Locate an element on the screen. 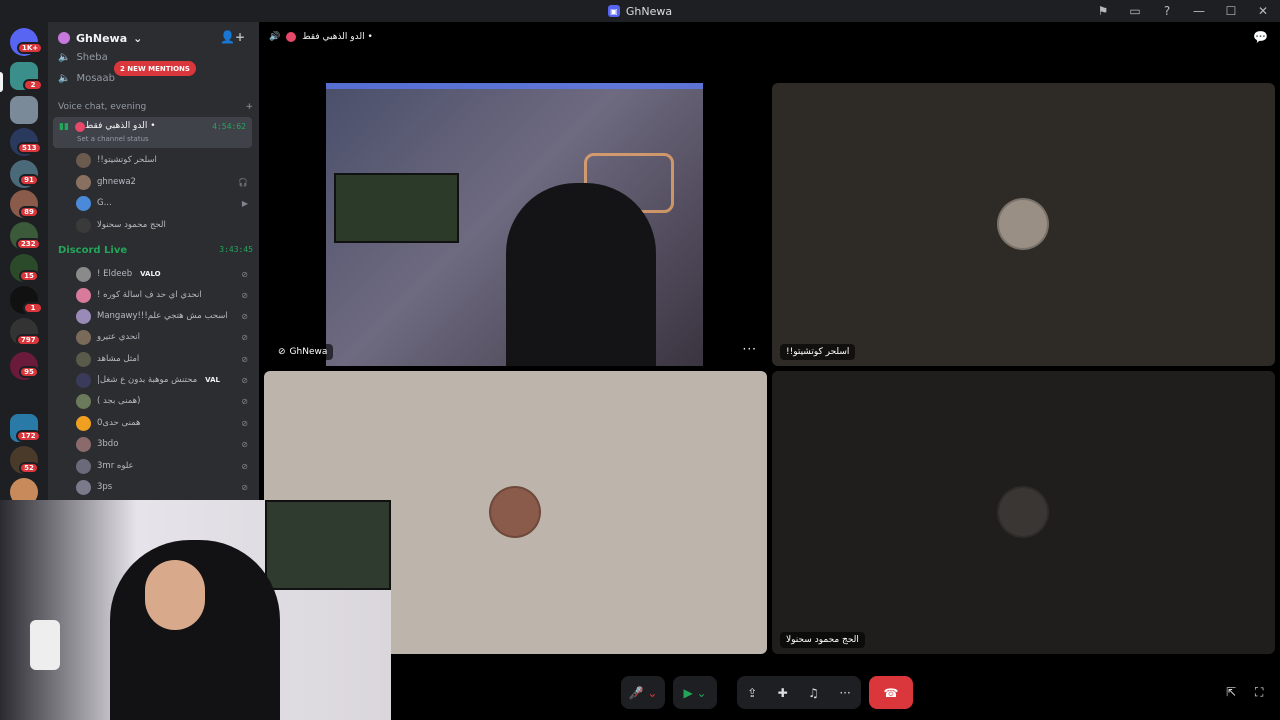 The height and width of the screenshot is (720, 1280). server-name: GhNewa is located at coordinates (102, 38).